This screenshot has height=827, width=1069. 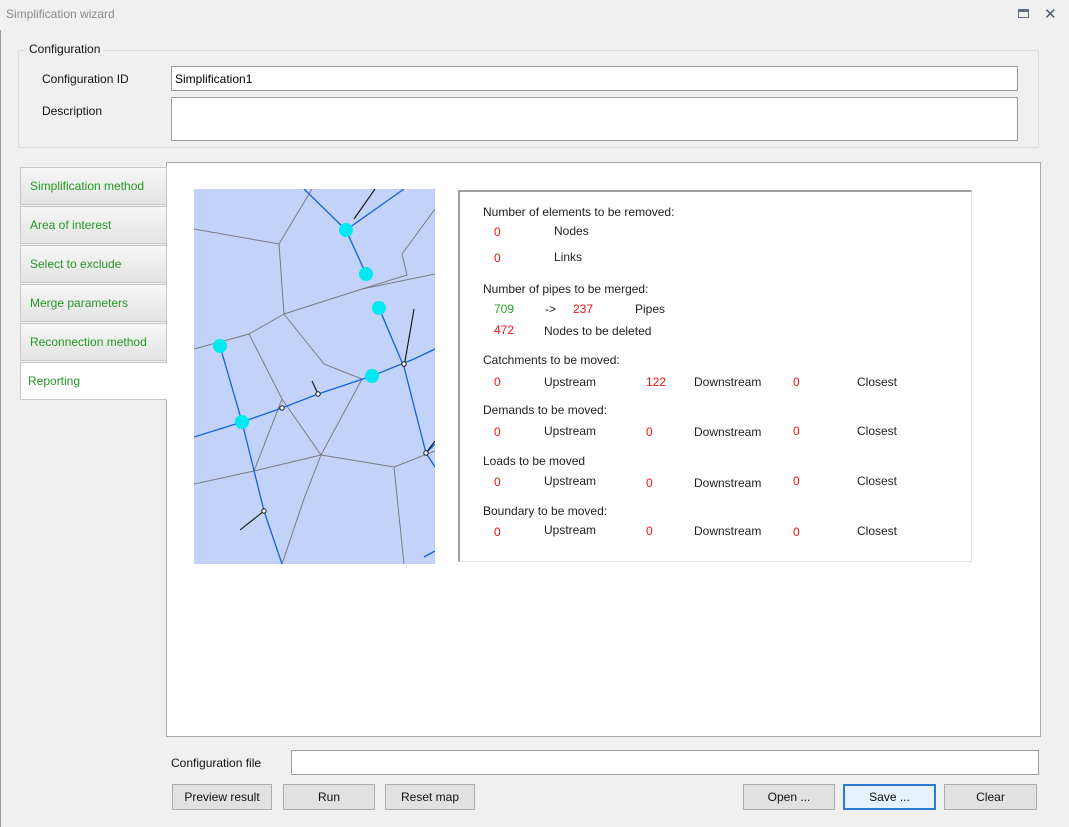 What do you see at coordinates (728, 531) in the screenshot?
I see `boundary-downstream-label: Downstream` at bounding box center [728, 531].